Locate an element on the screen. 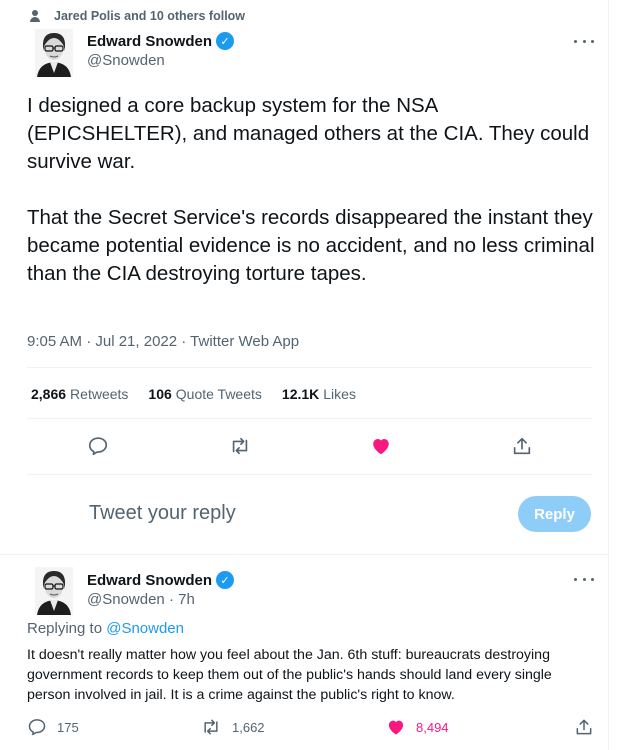 This screenshot has width=620, height=750. share-action is located at coordinates (584, 727).